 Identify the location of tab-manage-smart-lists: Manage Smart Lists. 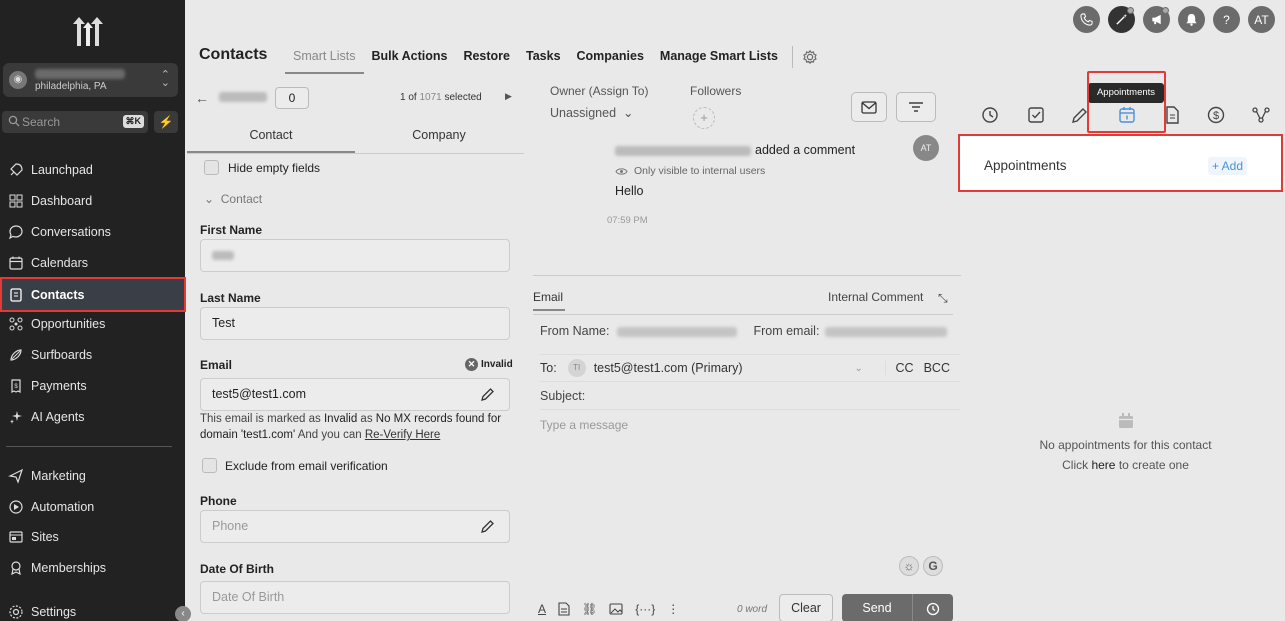
(719, 57).